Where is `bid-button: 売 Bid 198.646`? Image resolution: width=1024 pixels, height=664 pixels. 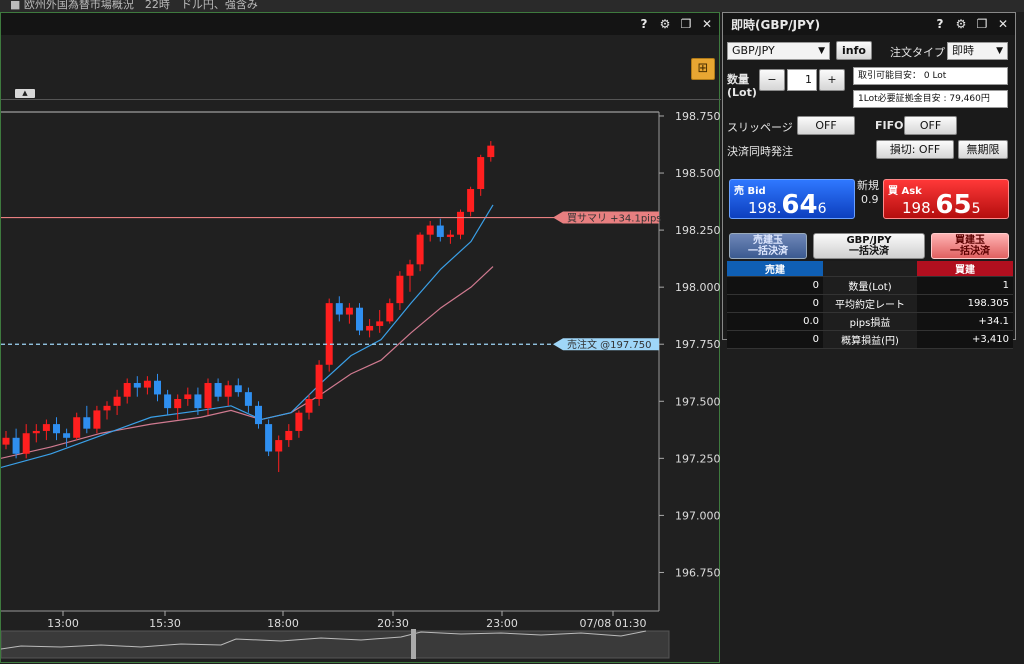 bid-button: 売 Bid 198.646 is located at coordinates (792, 199).